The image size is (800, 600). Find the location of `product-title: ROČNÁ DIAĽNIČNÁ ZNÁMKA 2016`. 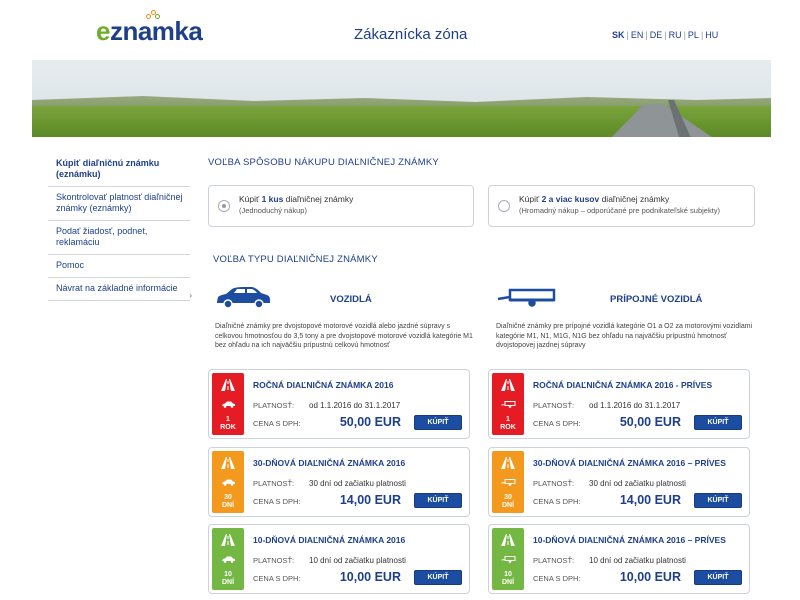

product-title: ROČNÁ DIAĽNIČNÁ ZNÁMKA 2016 is located at coordinates (323, 385).